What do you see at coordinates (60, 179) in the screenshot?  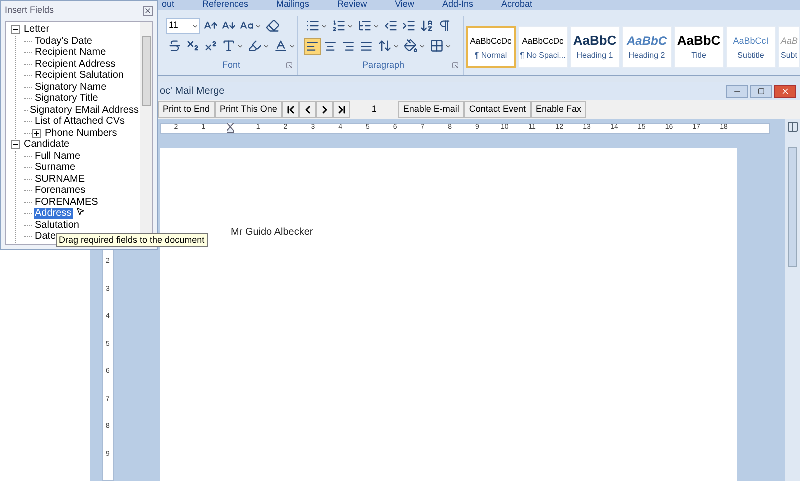 I see `tree-item: SURNAME` at bounding box center [60, 179].